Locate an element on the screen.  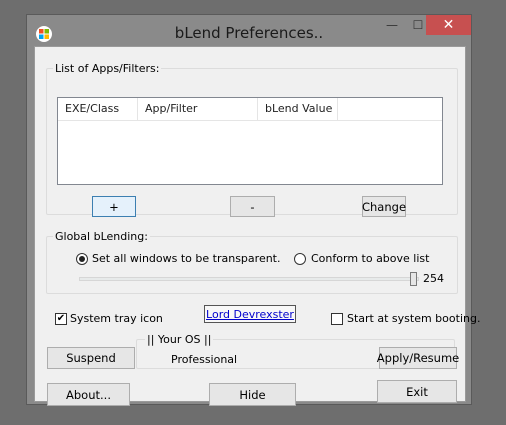
transparency-slider is located at coordinates (249, 279).